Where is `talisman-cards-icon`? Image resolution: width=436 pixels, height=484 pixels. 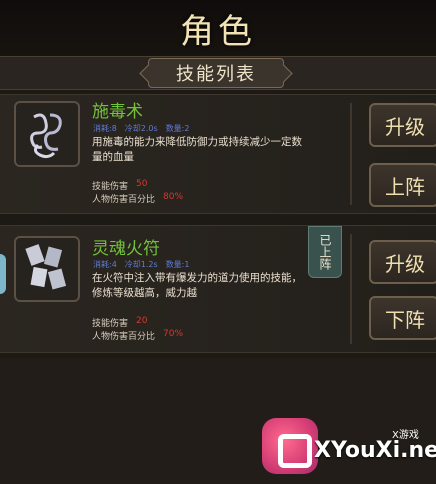
talisman-cards-icon is located at coordinates (46, 267).